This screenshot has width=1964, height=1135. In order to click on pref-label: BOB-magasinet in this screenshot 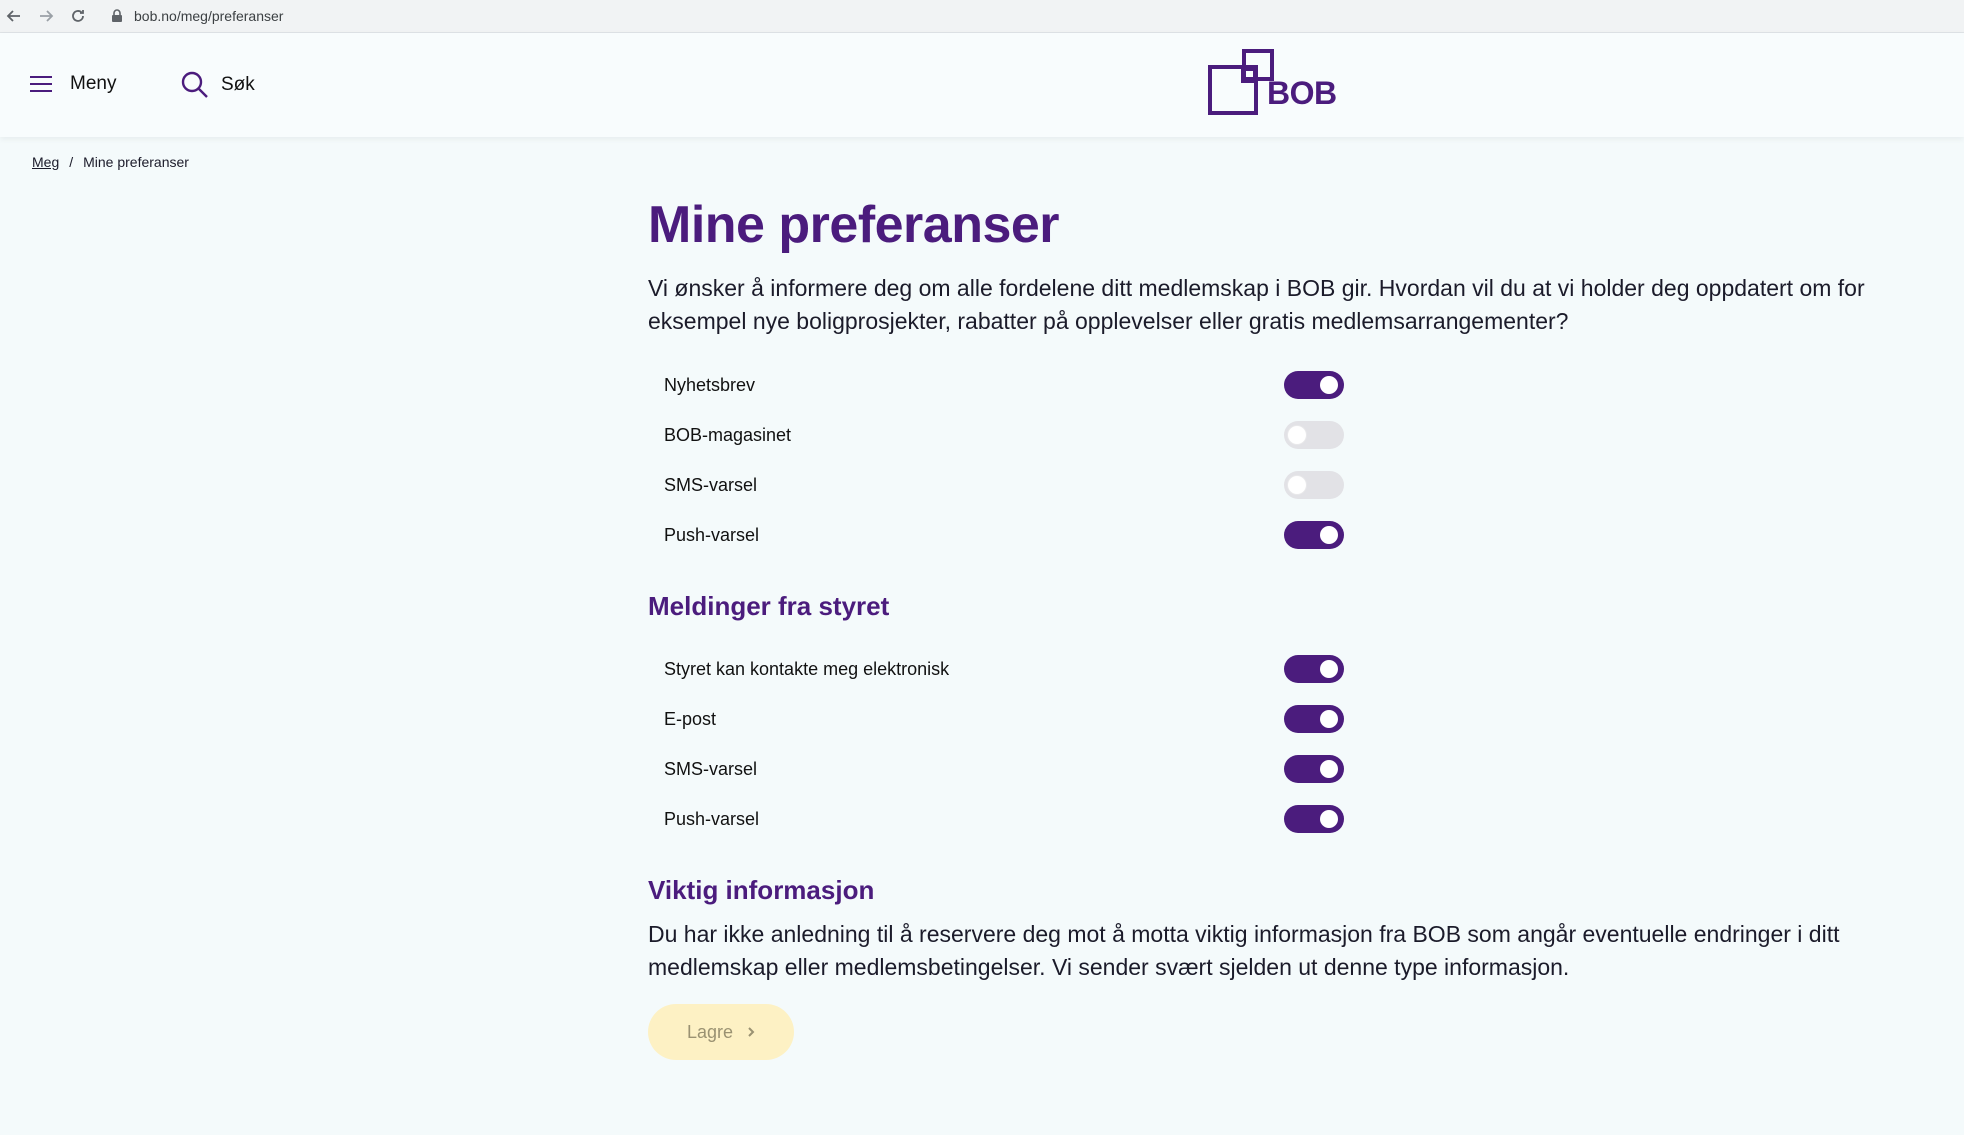, I will do `click(728, 434)`.